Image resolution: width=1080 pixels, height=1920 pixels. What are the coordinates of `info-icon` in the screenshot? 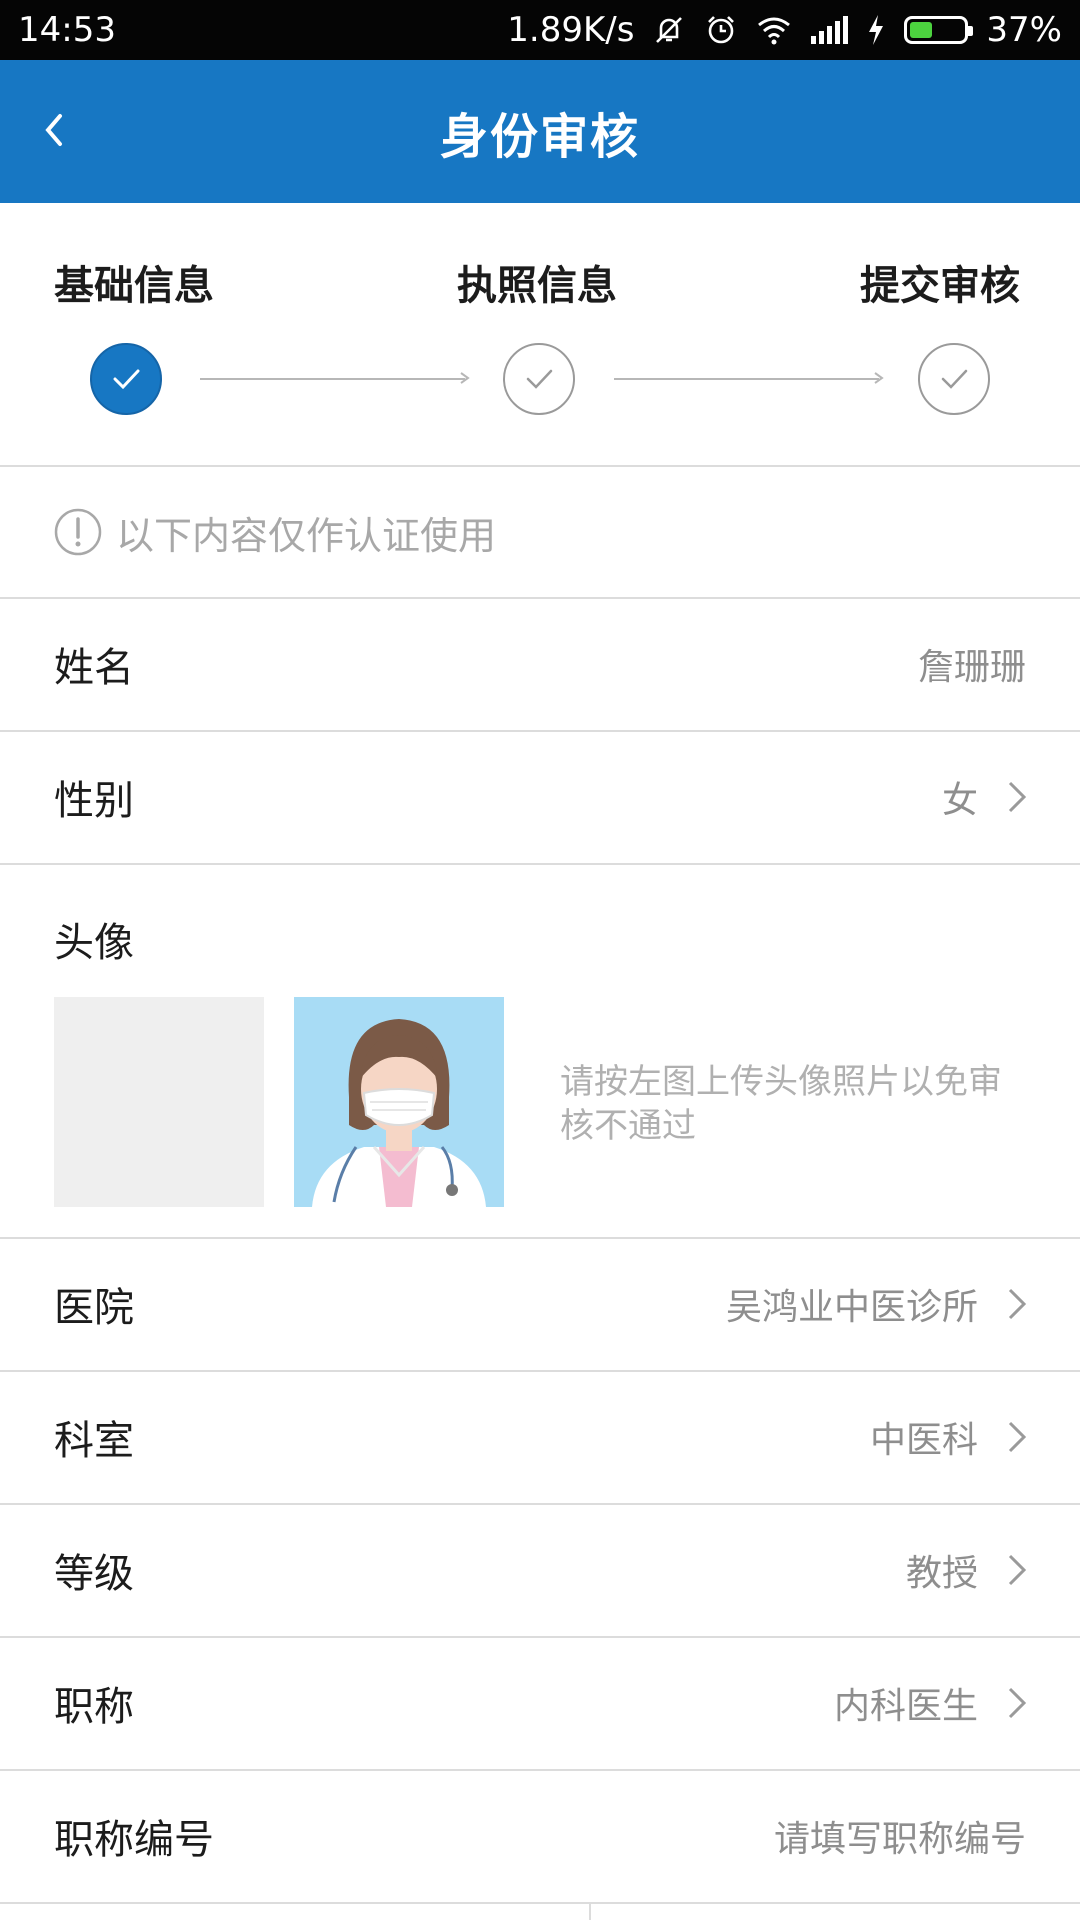 It's located at (78, 532).